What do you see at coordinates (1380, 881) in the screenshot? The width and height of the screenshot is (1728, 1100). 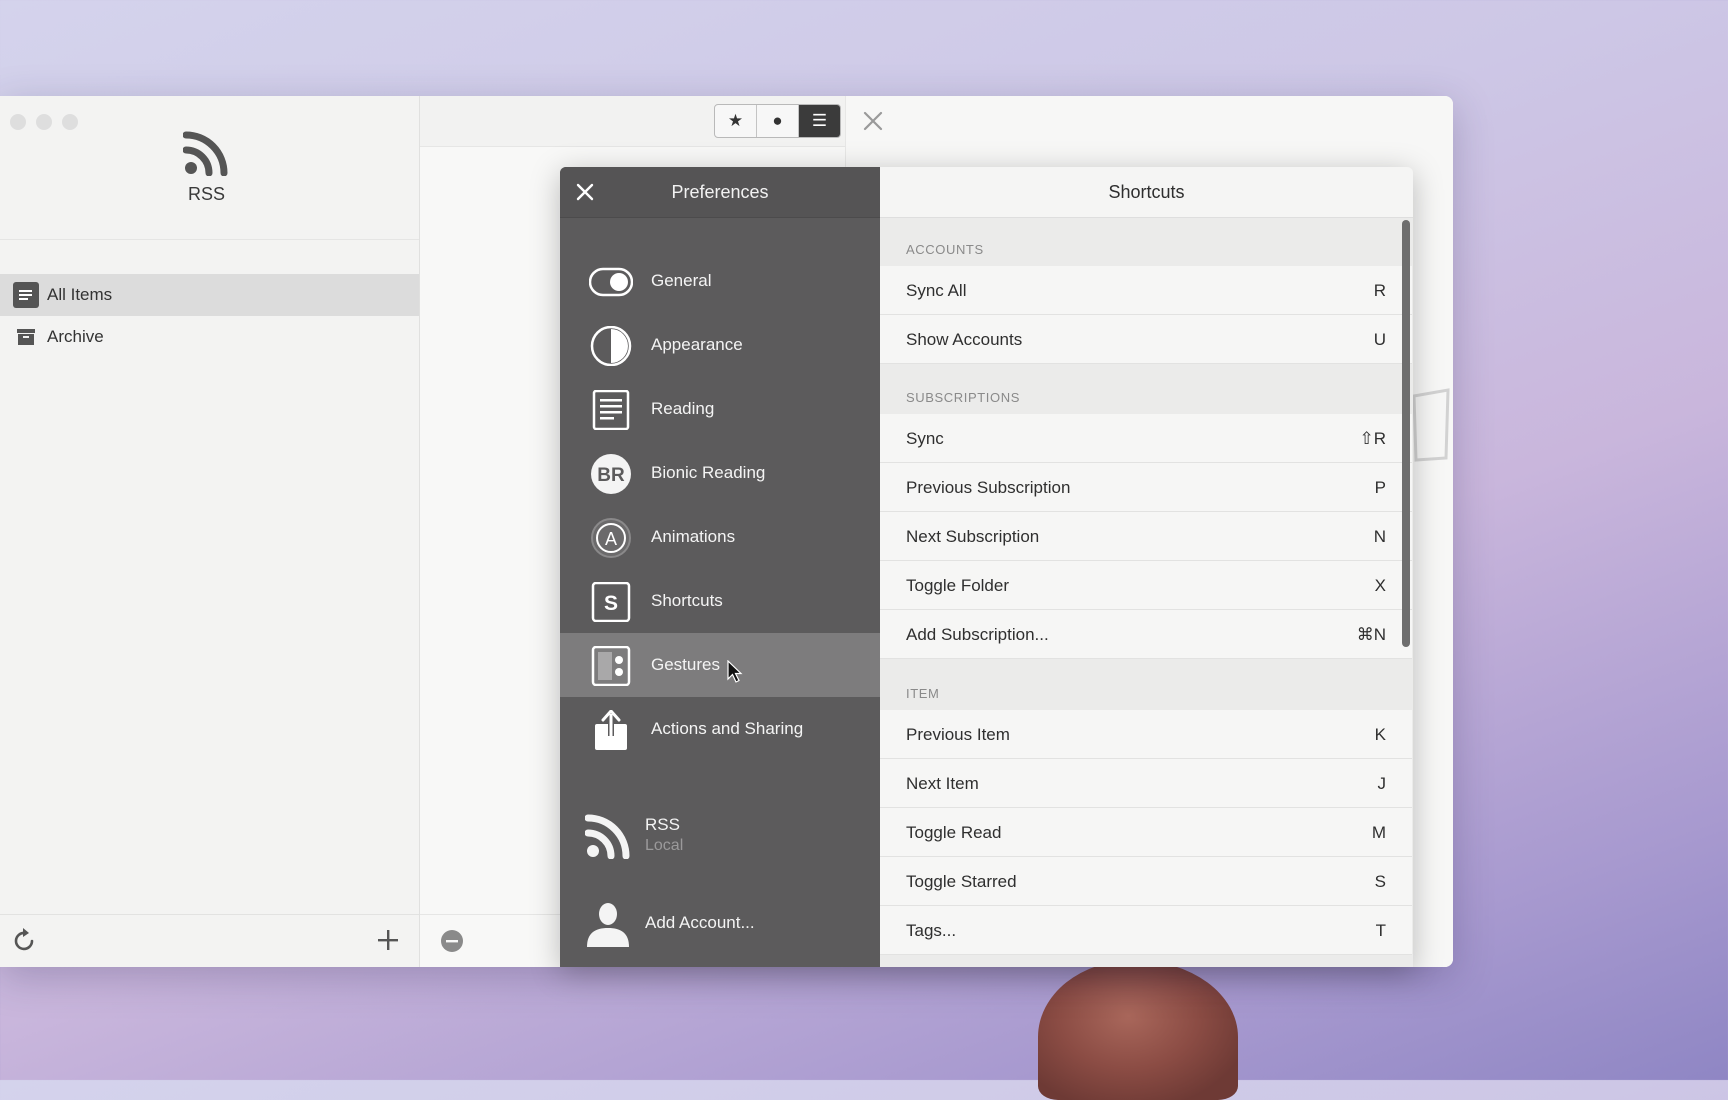 I see `shortcut-key: S` at bounding box center [1380, 881].